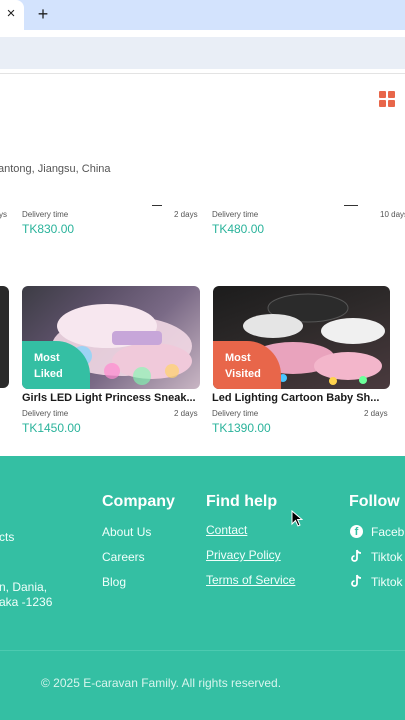 This screenshot has height=720, width=405. I want to click on terms-of-service-link: Terms of Service, so click(250, 580).